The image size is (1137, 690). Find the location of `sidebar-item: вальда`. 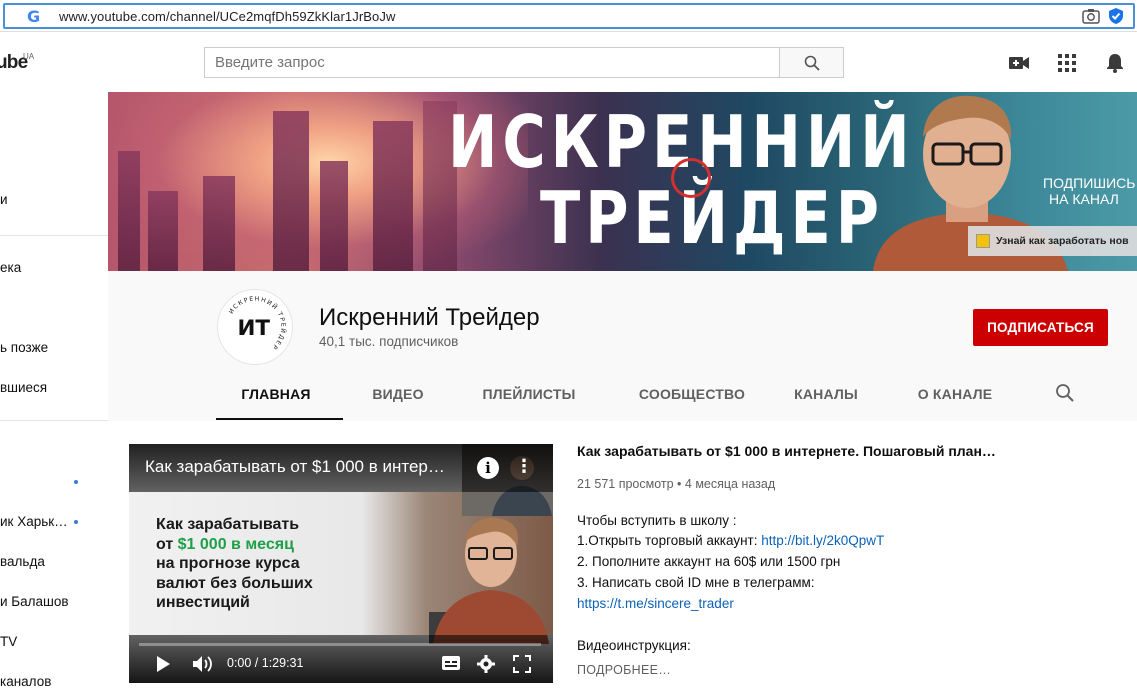

sidebar-item: вальда is located at coordinates (22, 565).